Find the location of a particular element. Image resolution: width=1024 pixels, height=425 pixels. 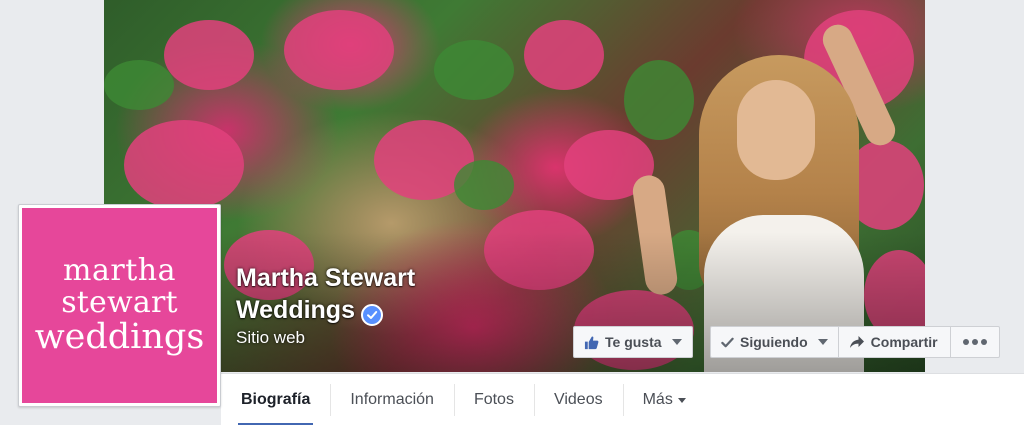

brand-logo: martha stewart weddings is located at coordinates (119, 305).